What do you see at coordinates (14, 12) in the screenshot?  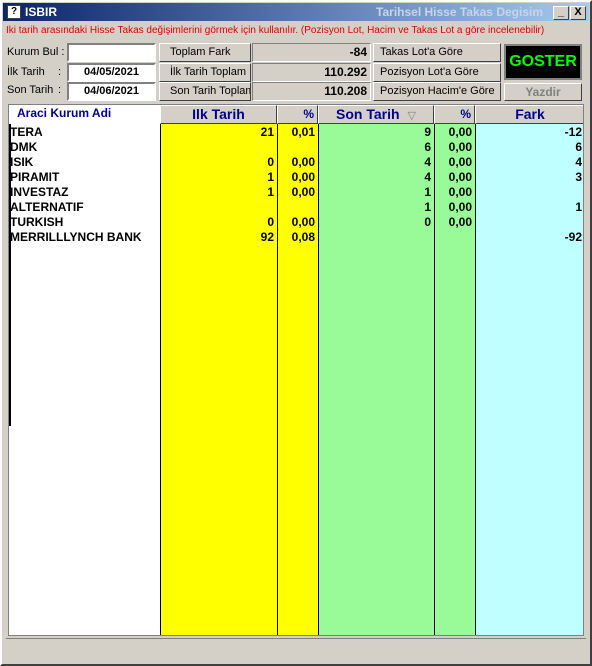 I see `app-icon: ?` at bounding box center [14, 12].